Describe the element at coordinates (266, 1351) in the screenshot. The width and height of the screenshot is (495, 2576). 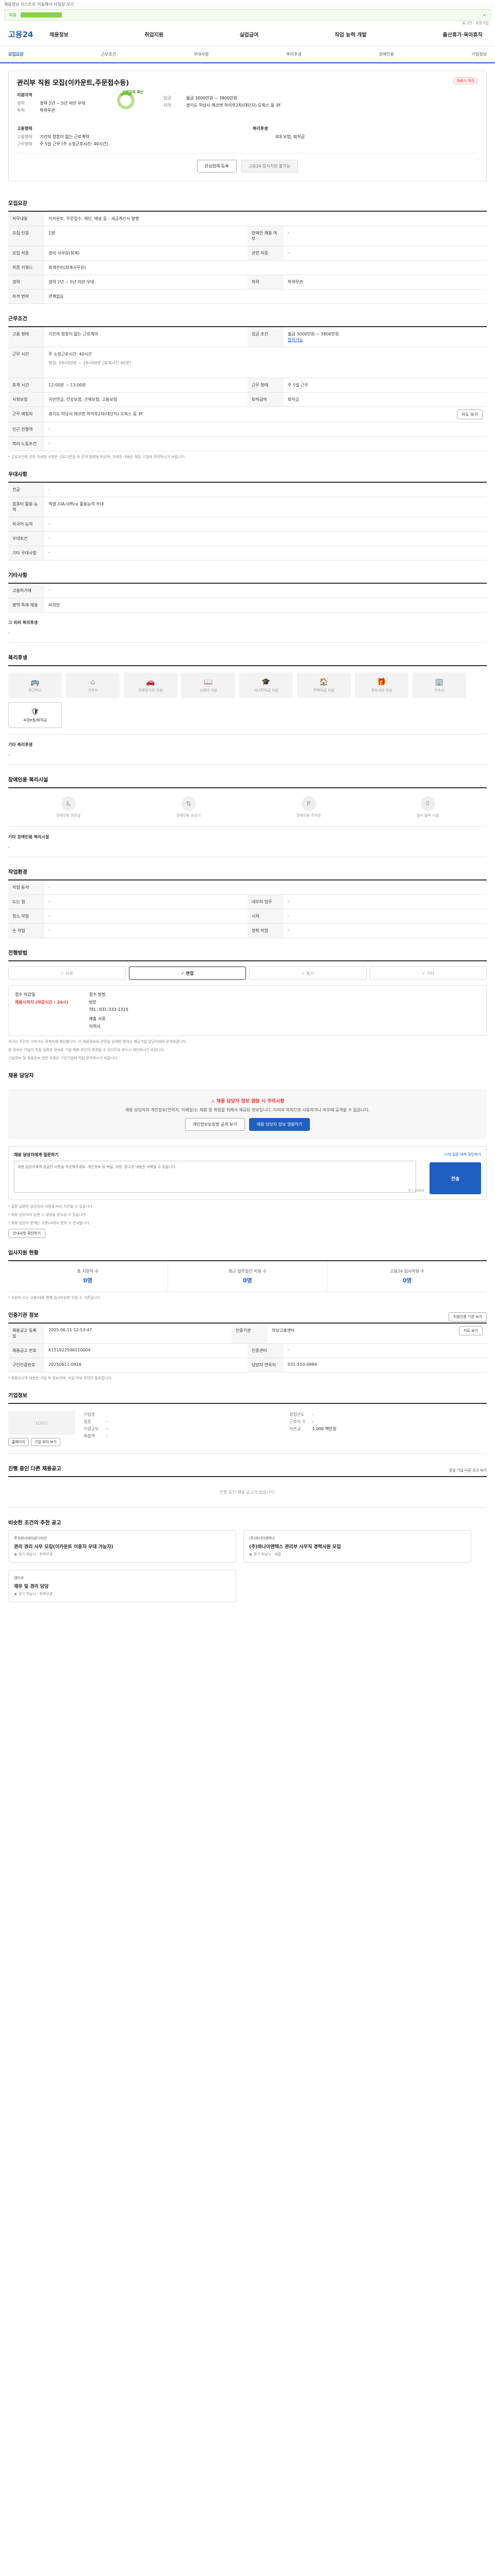
I see `table-header: 인증센터` at that location.